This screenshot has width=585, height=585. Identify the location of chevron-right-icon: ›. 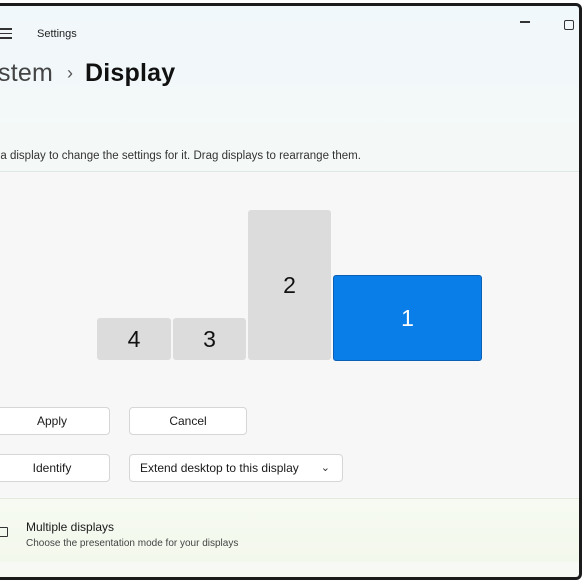
(69, 72).